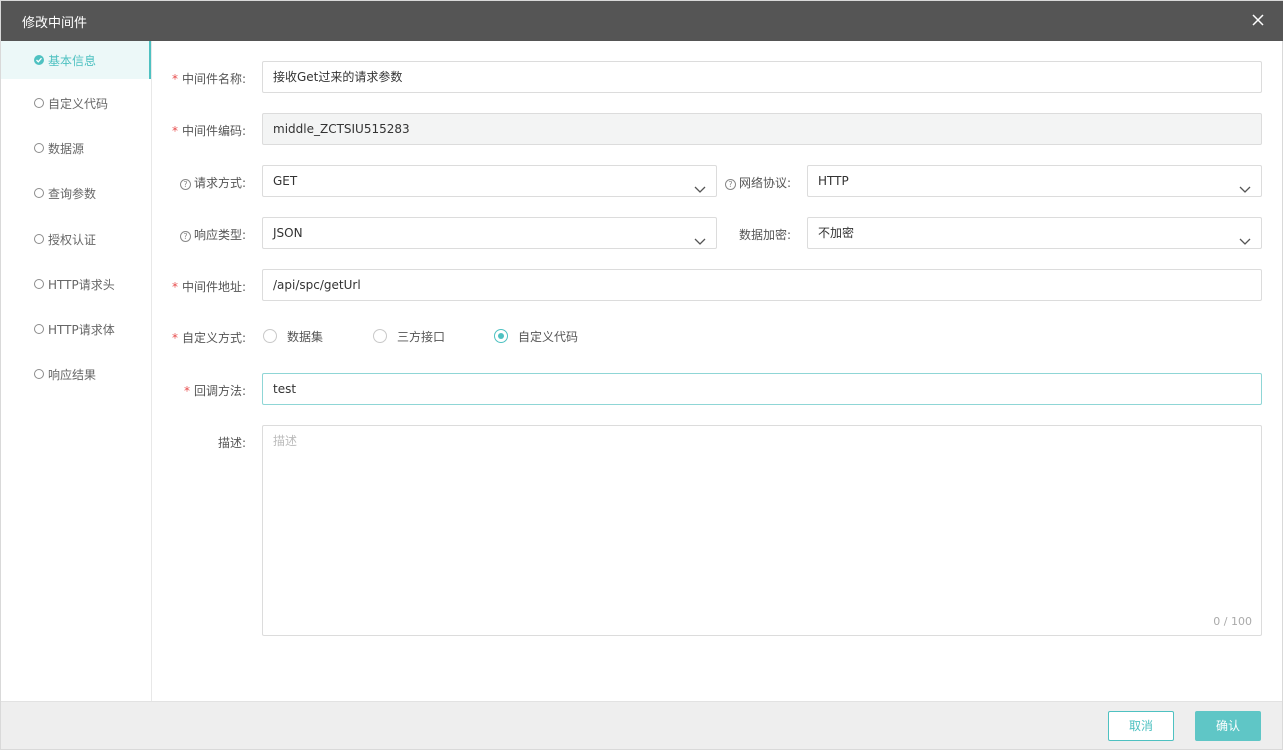 This screenshot has height=750, width=1283. What do you see at coordinates (1141, 726) in the screenshot?
I see `cancel-button: 取消` at bounding box center [1141, 726].